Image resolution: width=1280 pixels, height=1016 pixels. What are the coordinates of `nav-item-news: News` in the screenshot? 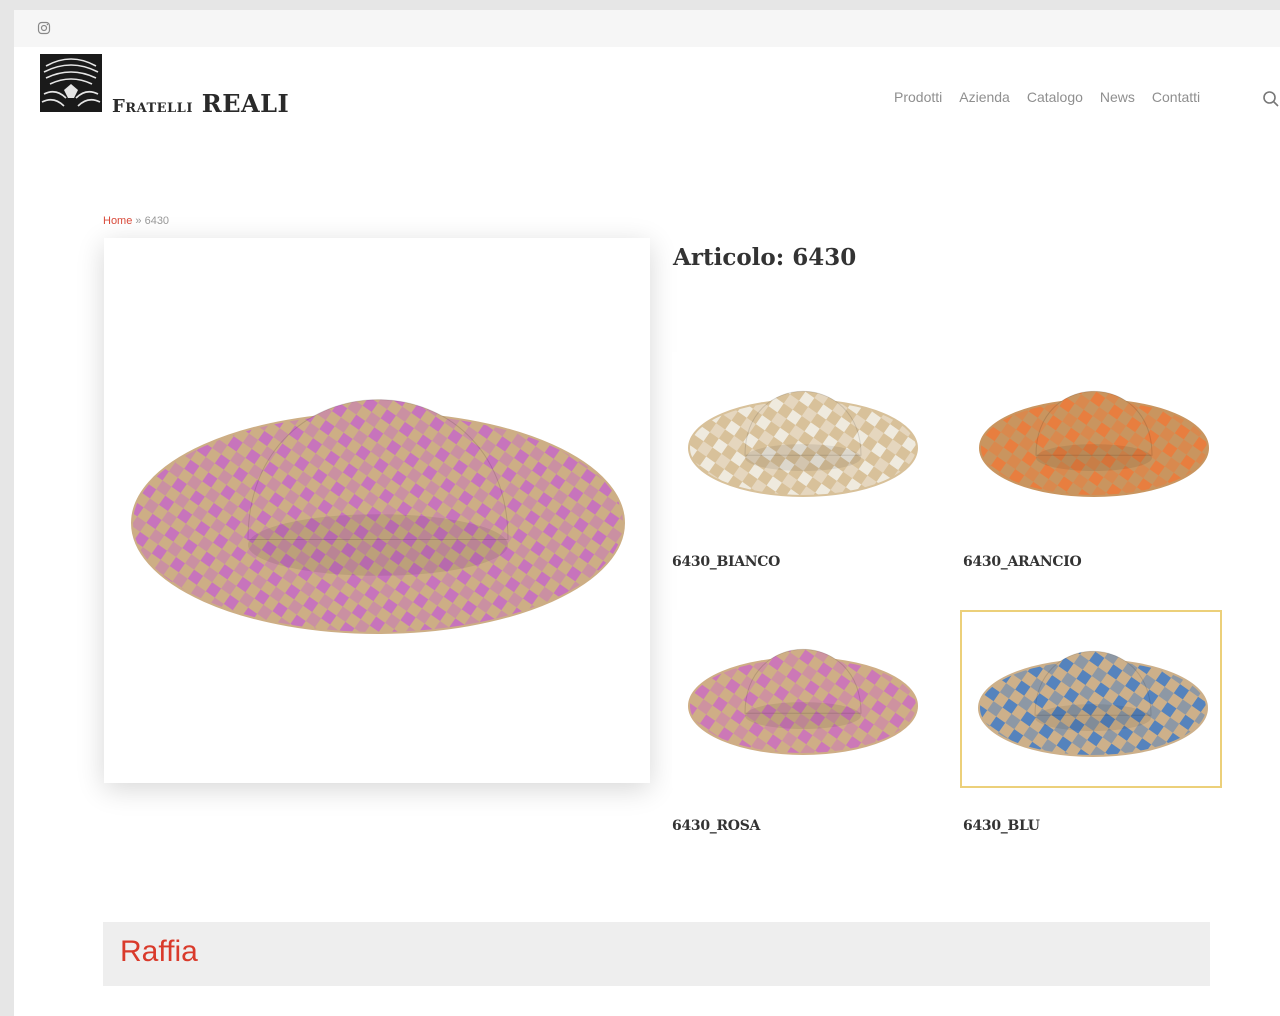 It's located at (1117, 97).